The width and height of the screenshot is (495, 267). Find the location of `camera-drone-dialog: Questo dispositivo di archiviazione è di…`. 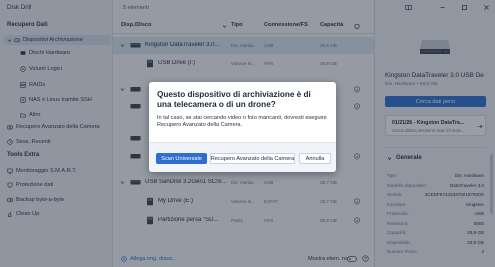

camera-drone-dialog: Questo dispositivo di archiviazione è di… is located at coordinates (242, 127).